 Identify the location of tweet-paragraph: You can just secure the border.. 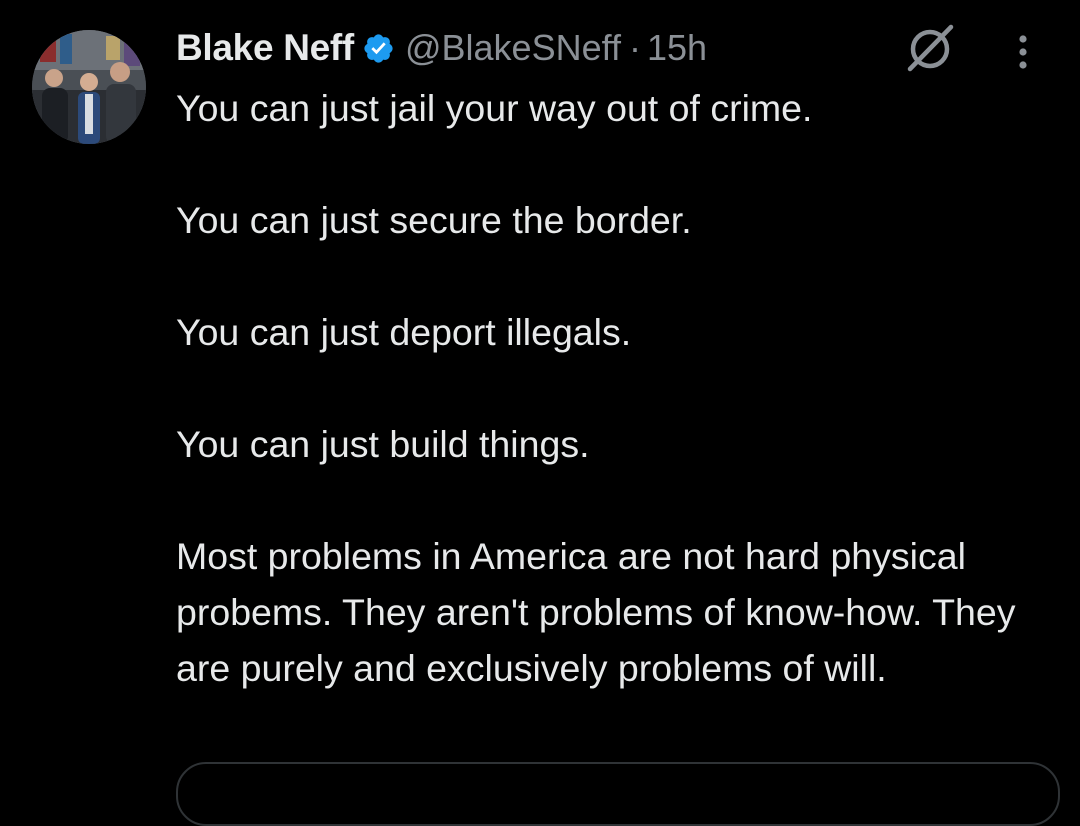
(434, 220).